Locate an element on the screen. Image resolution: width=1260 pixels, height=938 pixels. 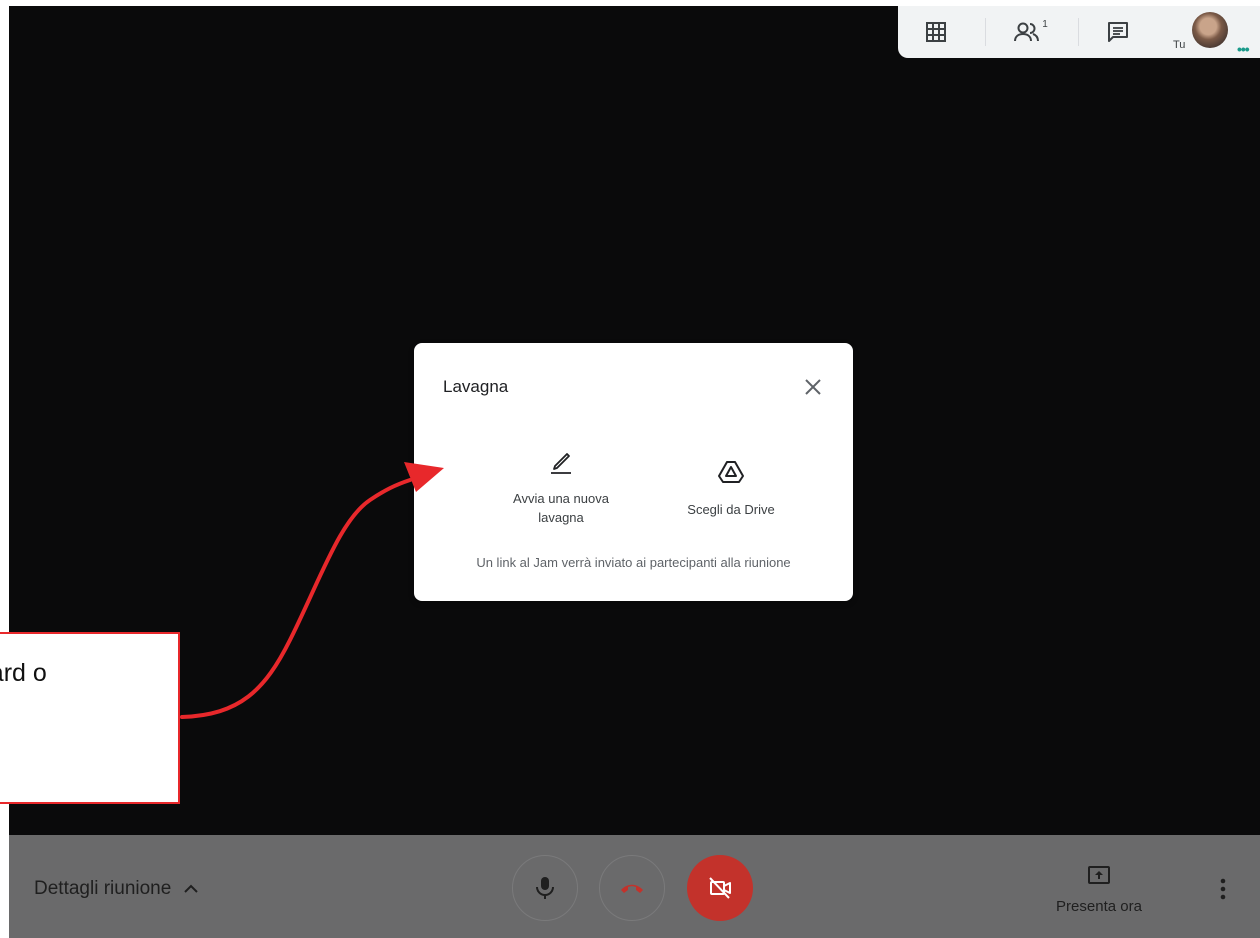
hang-up-icon is located at coordinates (632, 888).